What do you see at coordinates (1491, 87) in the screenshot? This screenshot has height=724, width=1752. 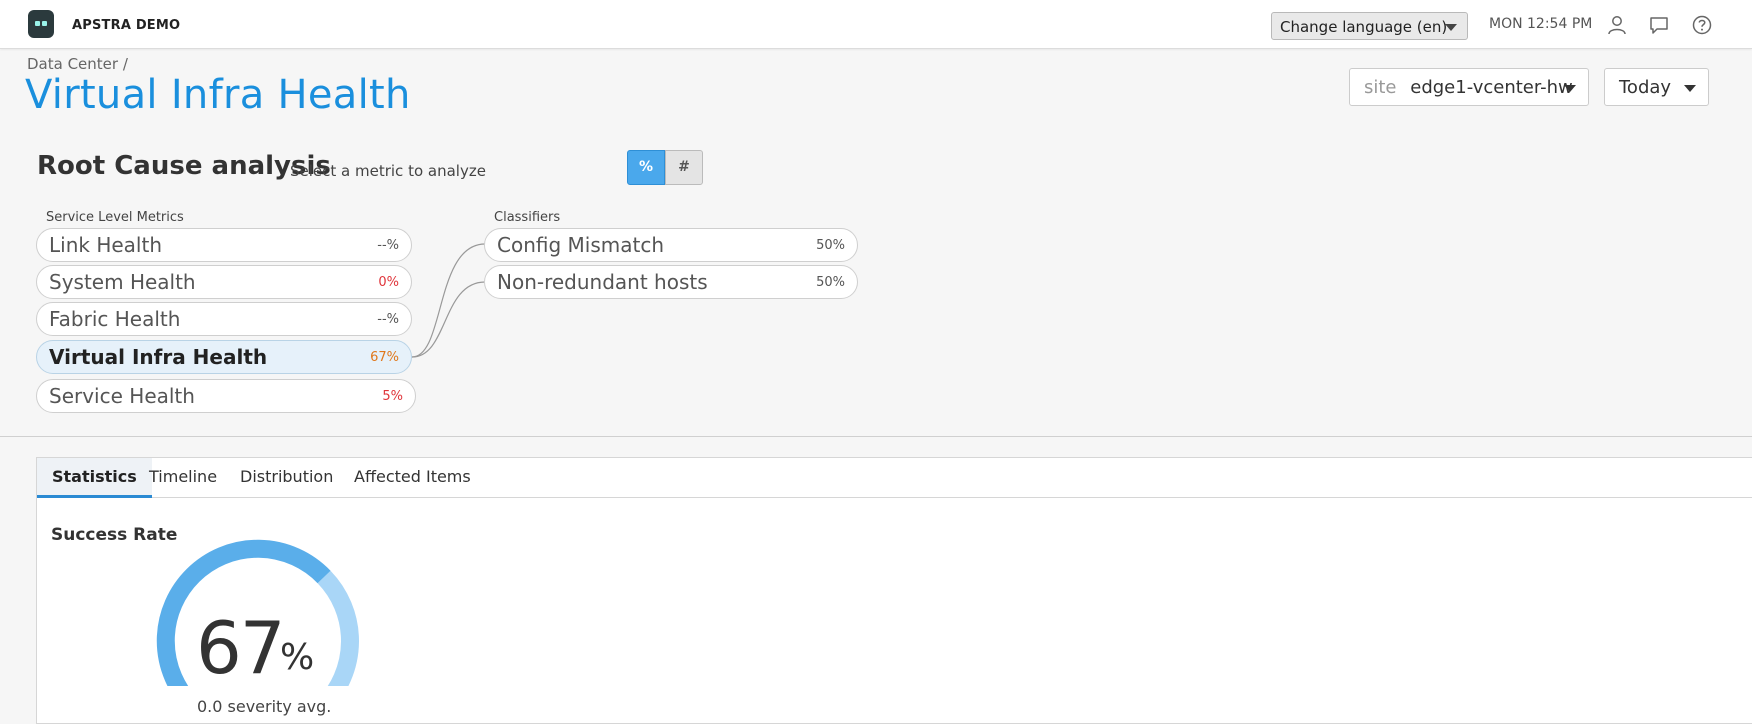 I see `site-select-value: edge1-vcenter-hw` at bounding box center [1491, 87].